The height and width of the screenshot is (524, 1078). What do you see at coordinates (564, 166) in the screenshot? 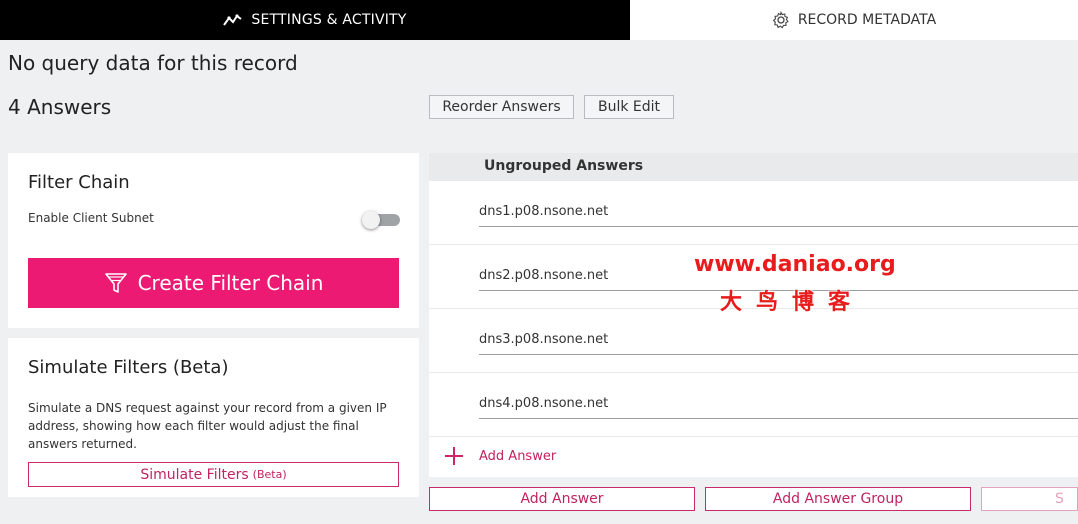
I see `ungrouped-answers-label: Ungrouped Answers` at bounding box center [564, 166].